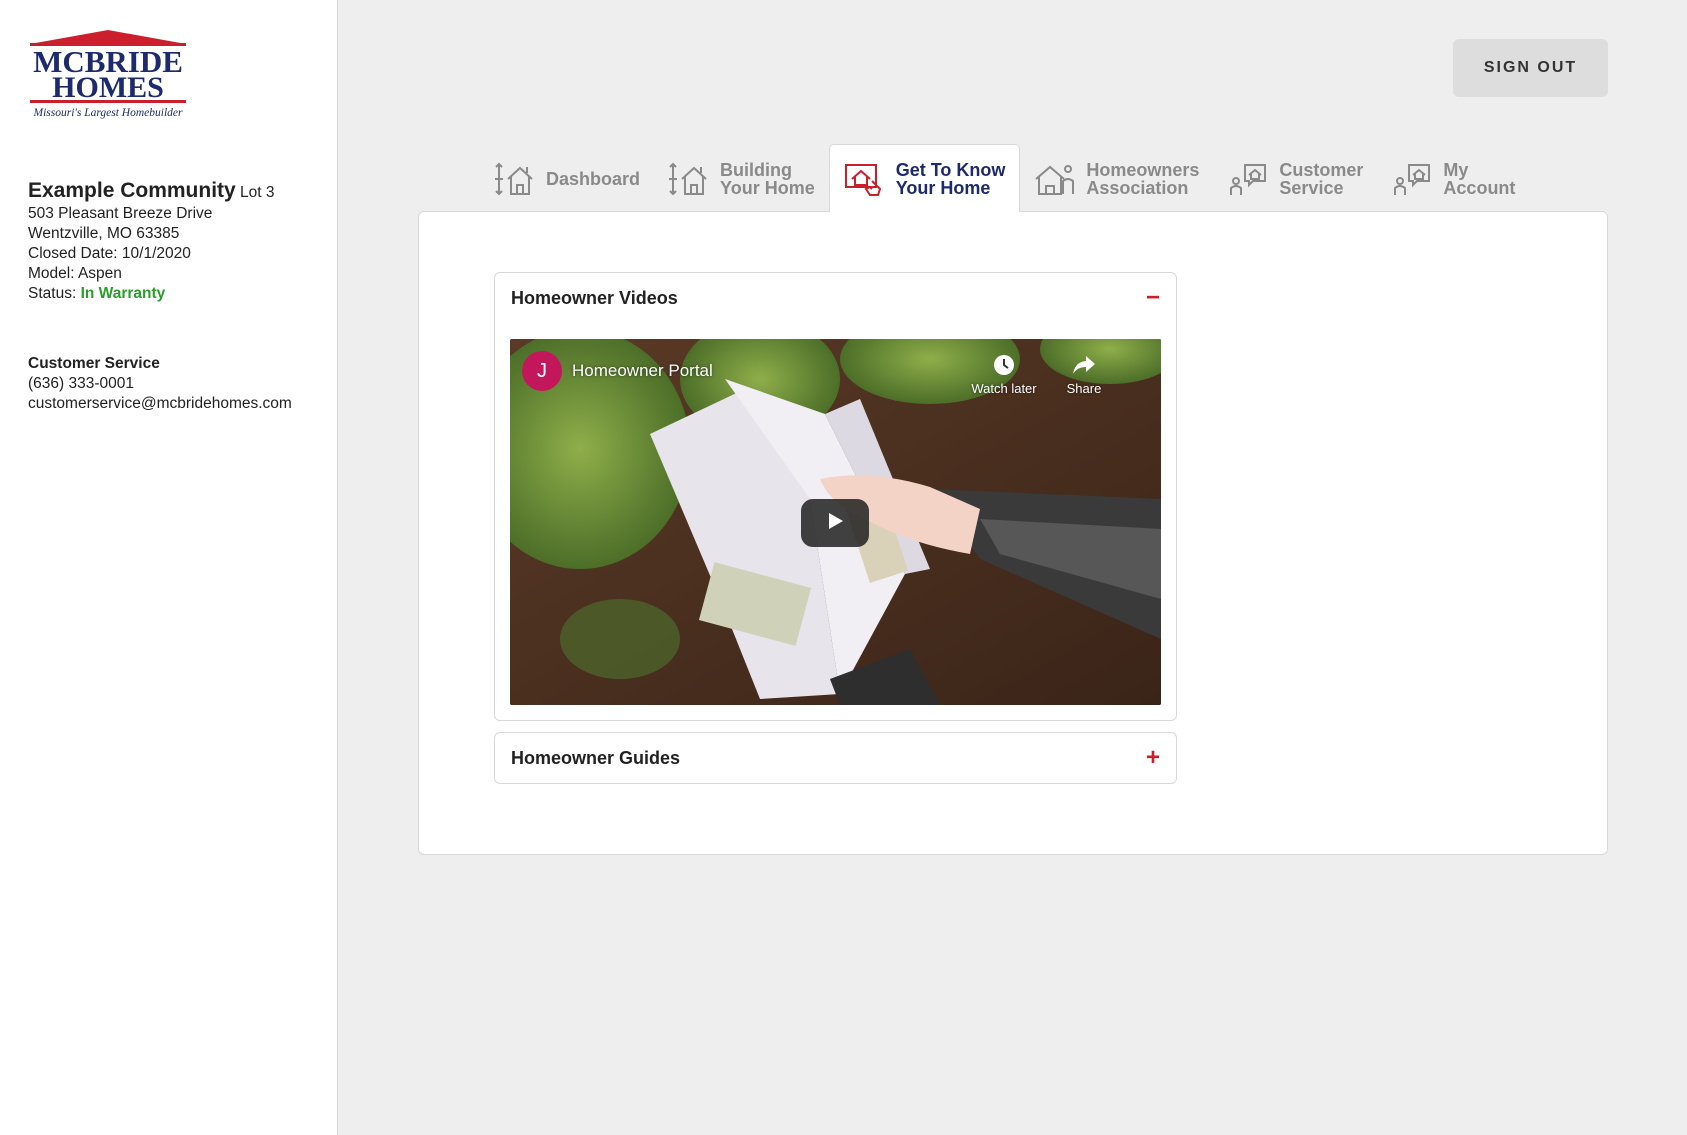  Describe the element at coordinates (1530, 68) in the screenshot. I see `sign-out-button: SIGN OUT` at that location.